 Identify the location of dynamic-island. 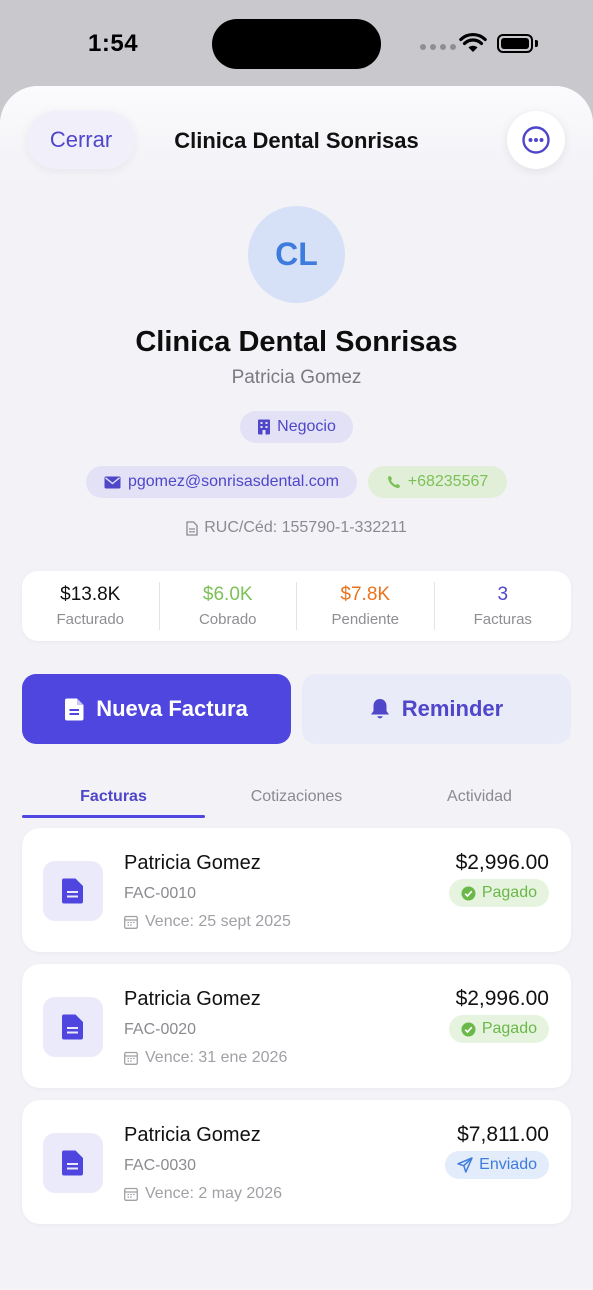
(296, 44).